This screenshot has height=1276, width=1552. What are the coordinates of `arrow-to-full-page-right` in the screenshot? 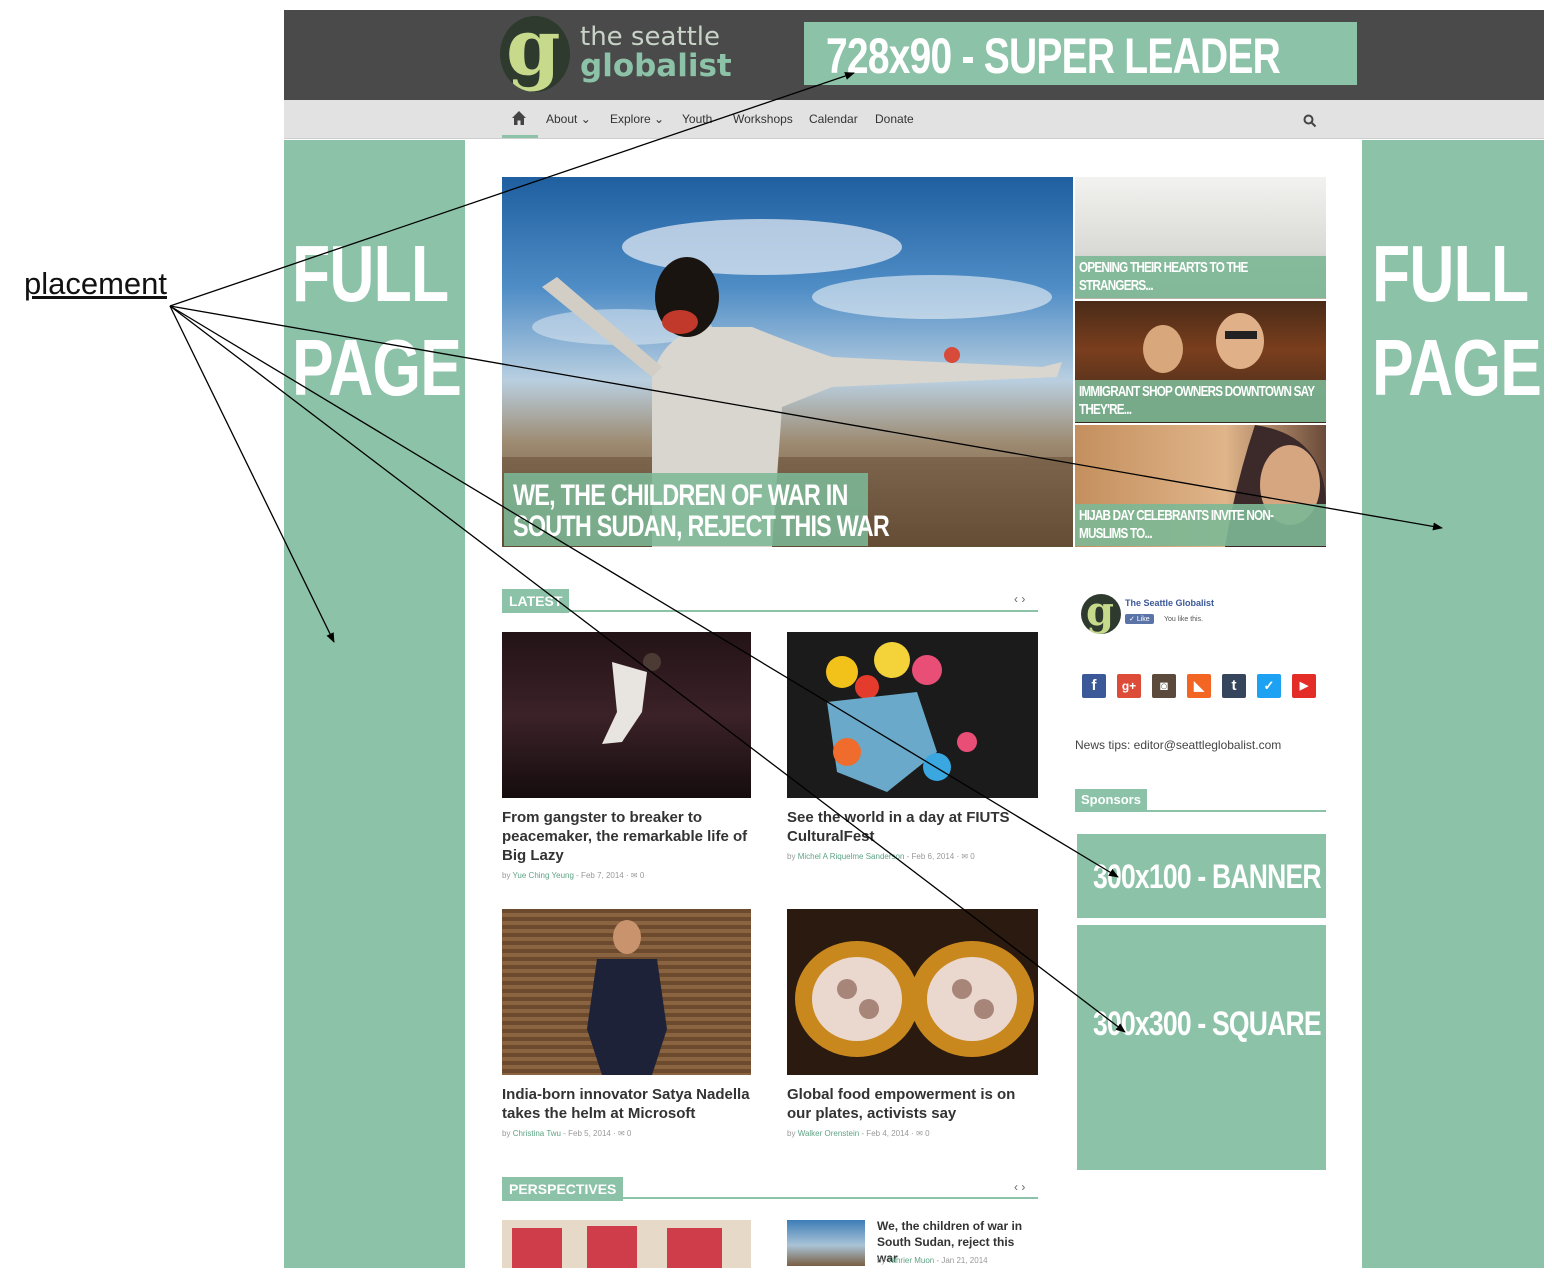 It's located at (806, 418).